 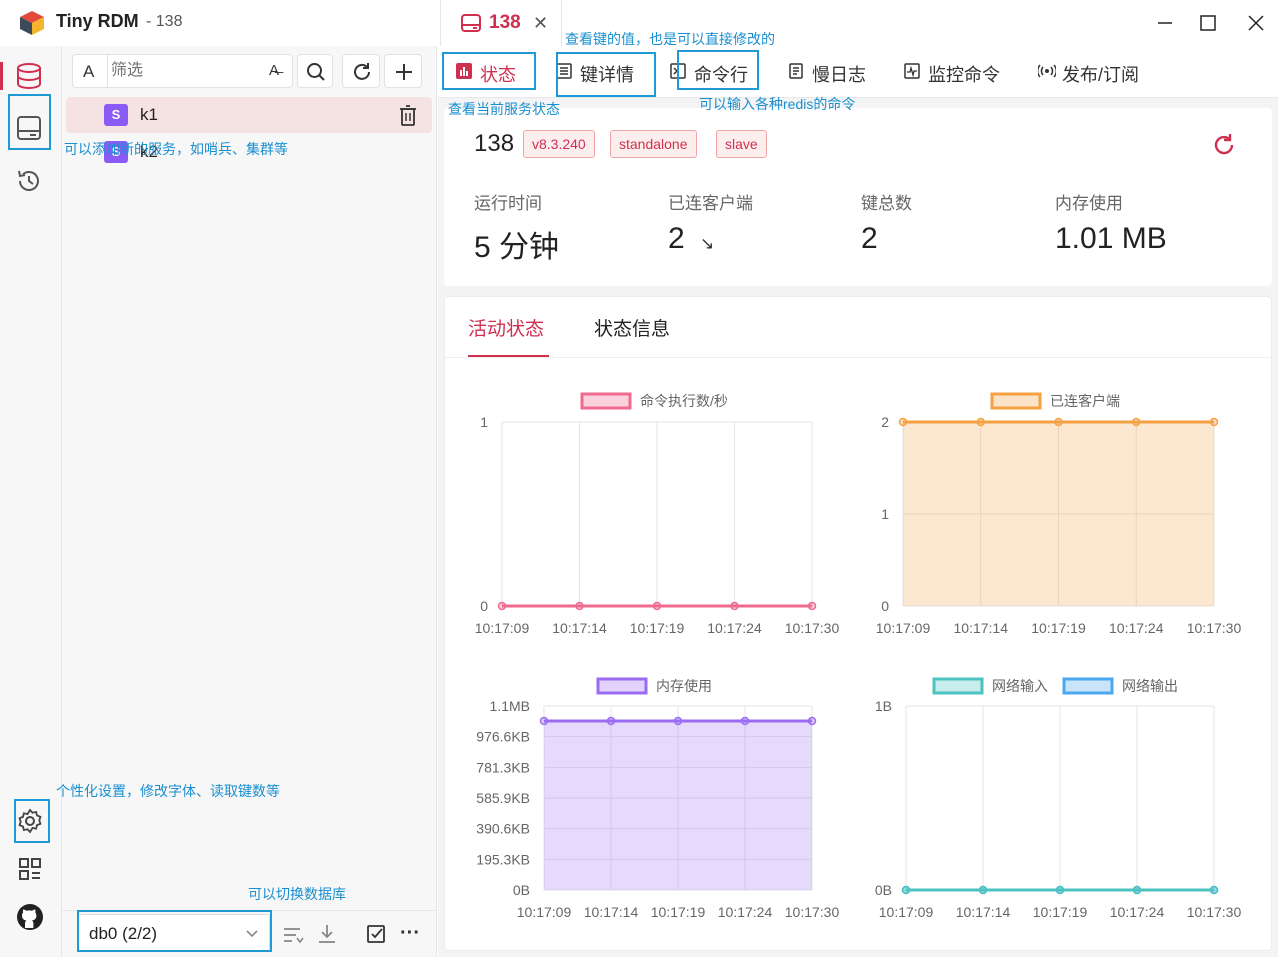 What do you see at coordinates (504, 109) in the screenshot?
I see `annotation-status: 查看当前服务状态` at bounding box center [504, 109].